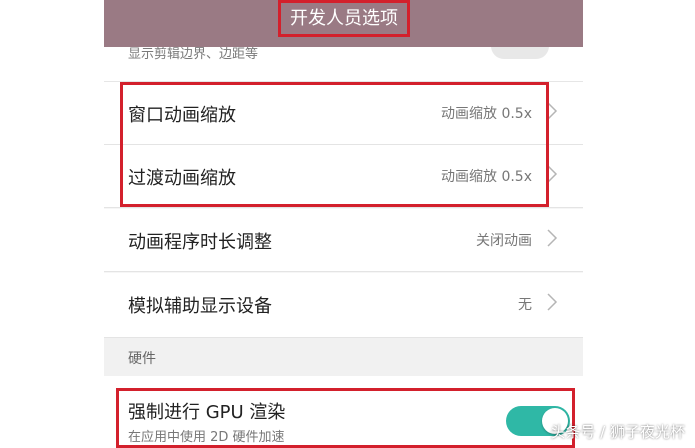 Image resolution: width=695 pixels, height=448 pixels. I want to click on setting-label: 模拟辅助显示设备, so click(200, 306).